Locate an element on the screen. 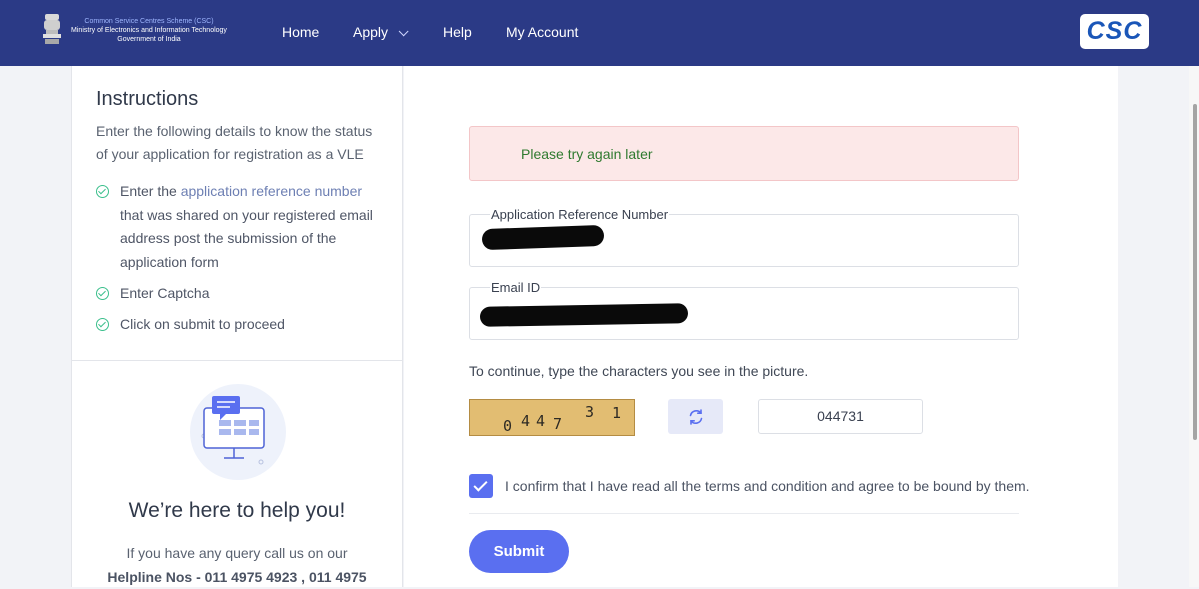 The height and width of the screenshot is (589, 1199). instruction-step: Click on submit to proceed is located at coordinates (239, 325).